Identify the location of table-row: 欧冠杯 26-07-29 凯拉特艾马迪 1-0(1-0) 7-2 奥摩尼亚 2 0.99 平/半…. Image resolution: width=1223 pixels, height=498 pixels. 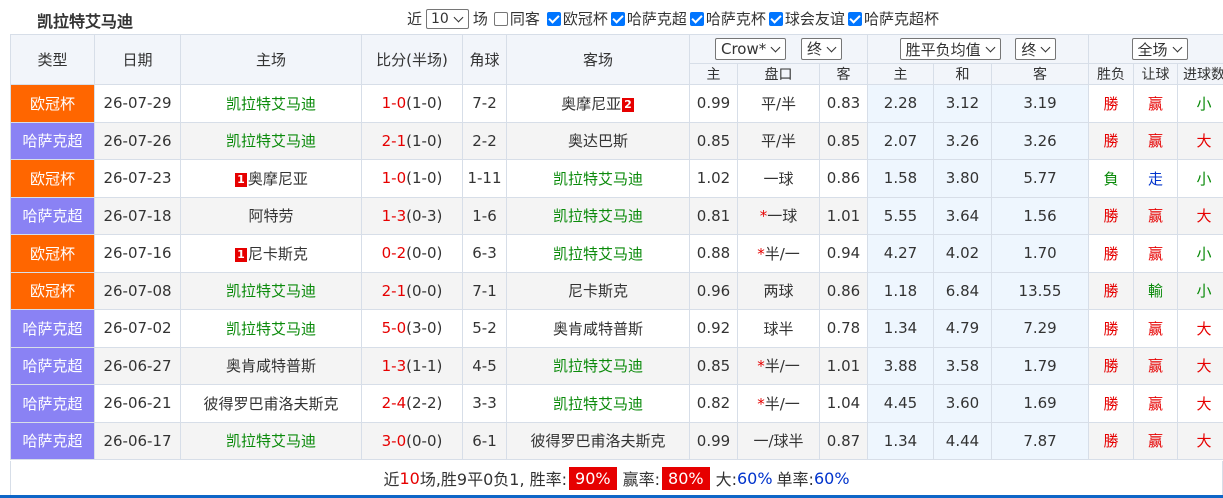
(616, 103).